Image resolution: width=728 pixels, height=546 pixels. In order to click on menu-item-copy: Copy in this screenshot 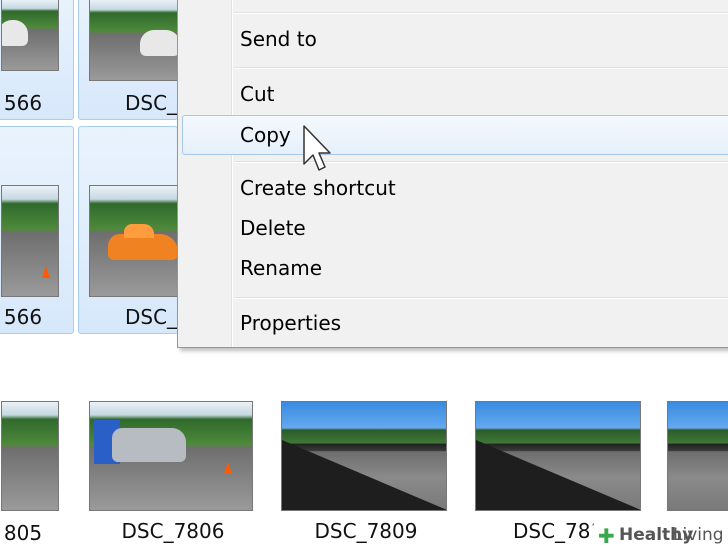, I will do `click(455, 135)`.